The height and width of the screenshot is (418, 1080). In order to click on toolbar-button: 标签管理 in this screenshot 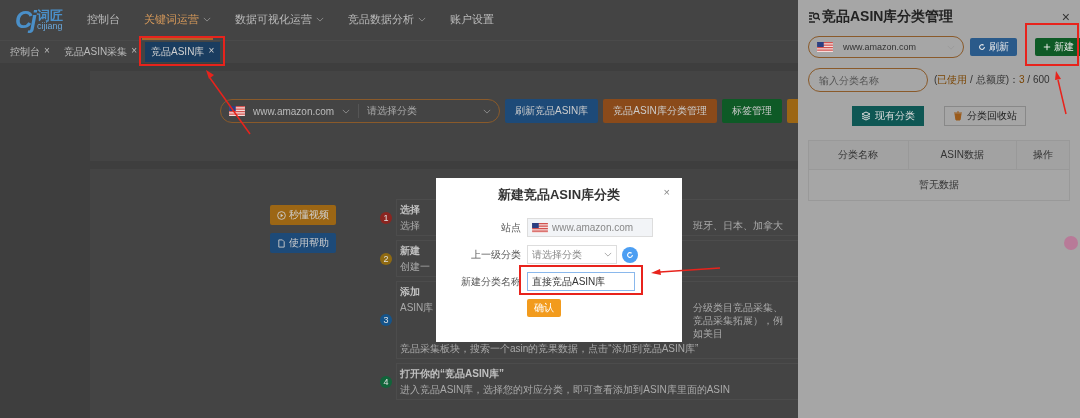, I will do `click(751, 111)`.